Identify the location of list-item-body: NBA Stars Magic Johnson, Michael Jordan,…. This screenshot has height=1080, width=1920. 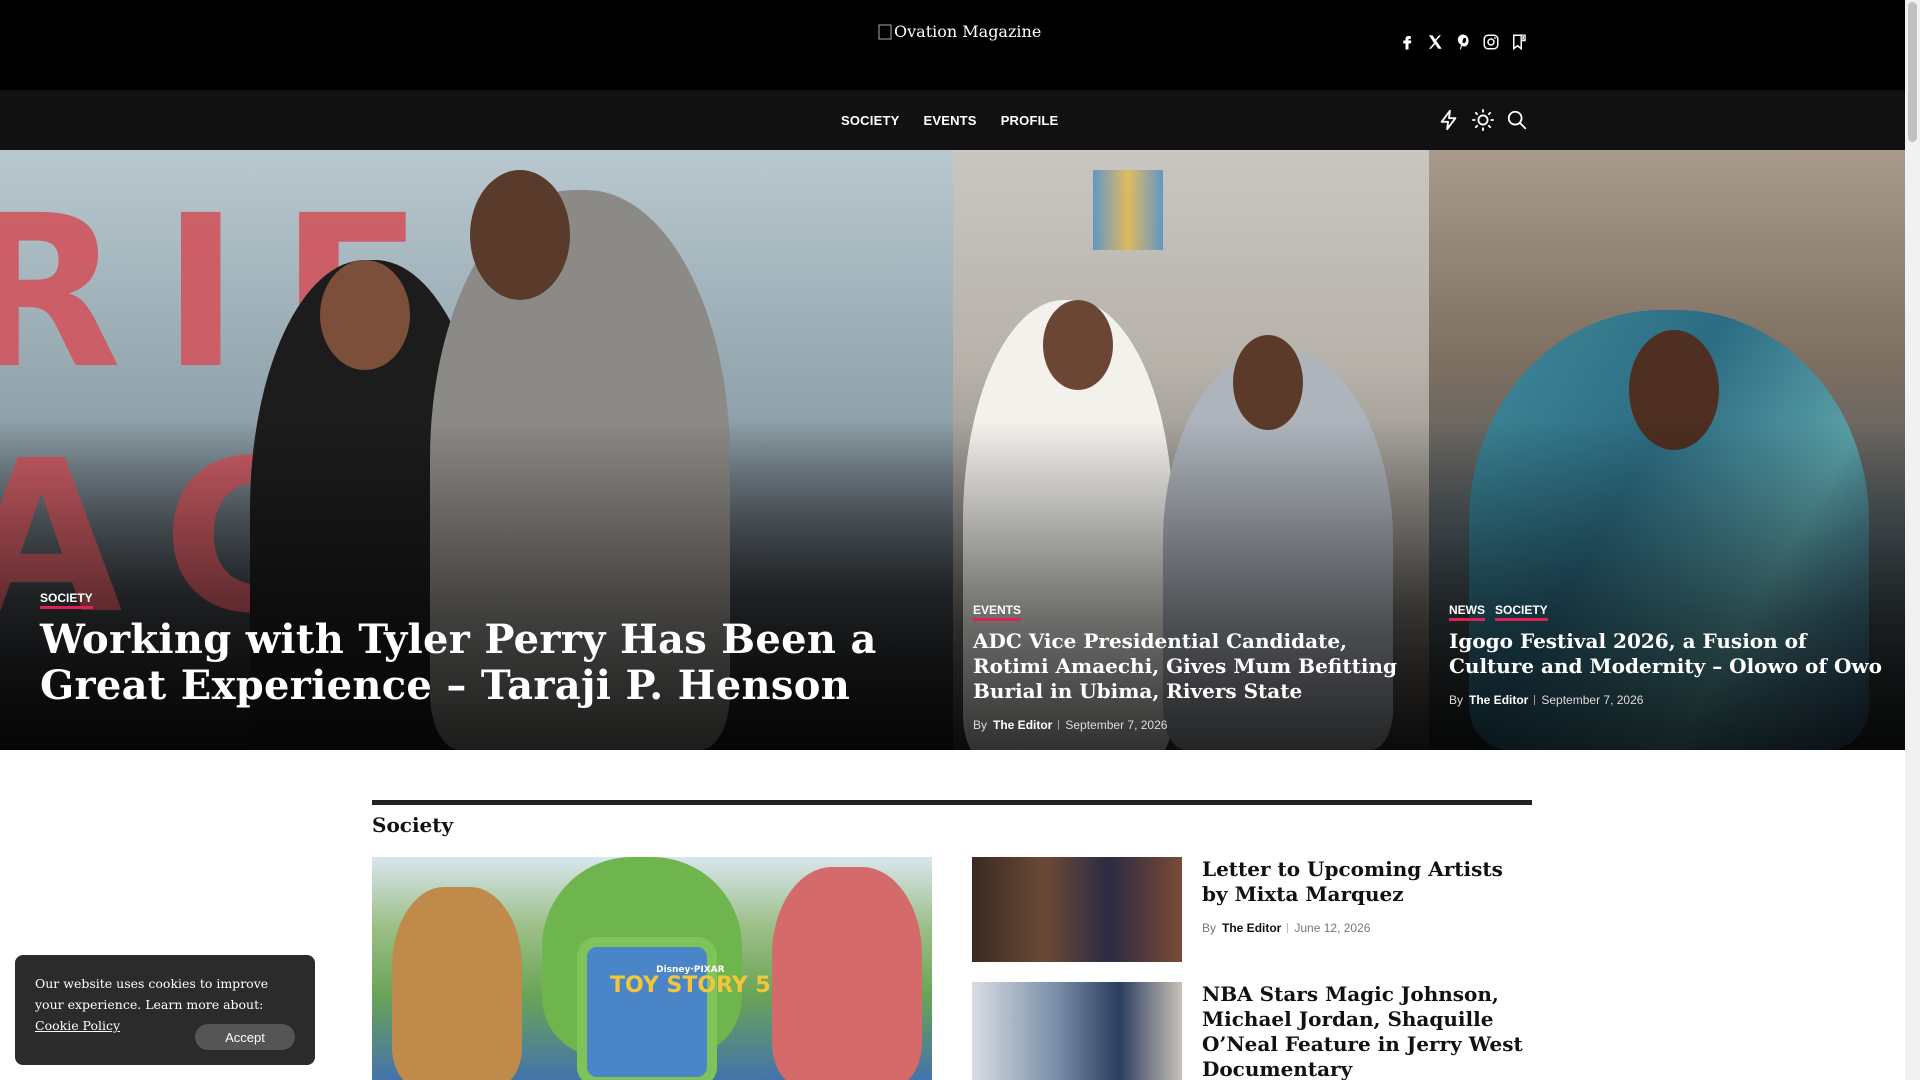
(1367, 1031).